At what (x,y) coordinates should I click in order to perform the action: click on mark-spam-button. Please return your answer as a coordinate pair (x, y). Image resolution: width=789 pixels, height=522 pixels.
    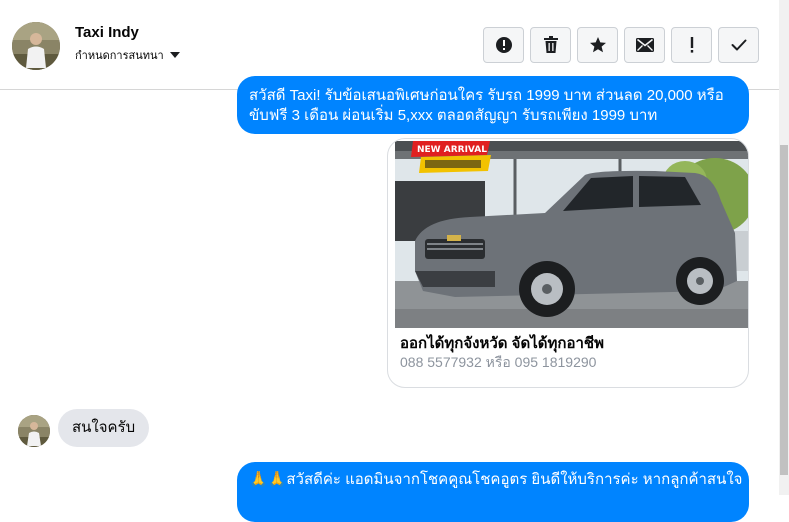
    Looking at the image, I should click on (503, 45).